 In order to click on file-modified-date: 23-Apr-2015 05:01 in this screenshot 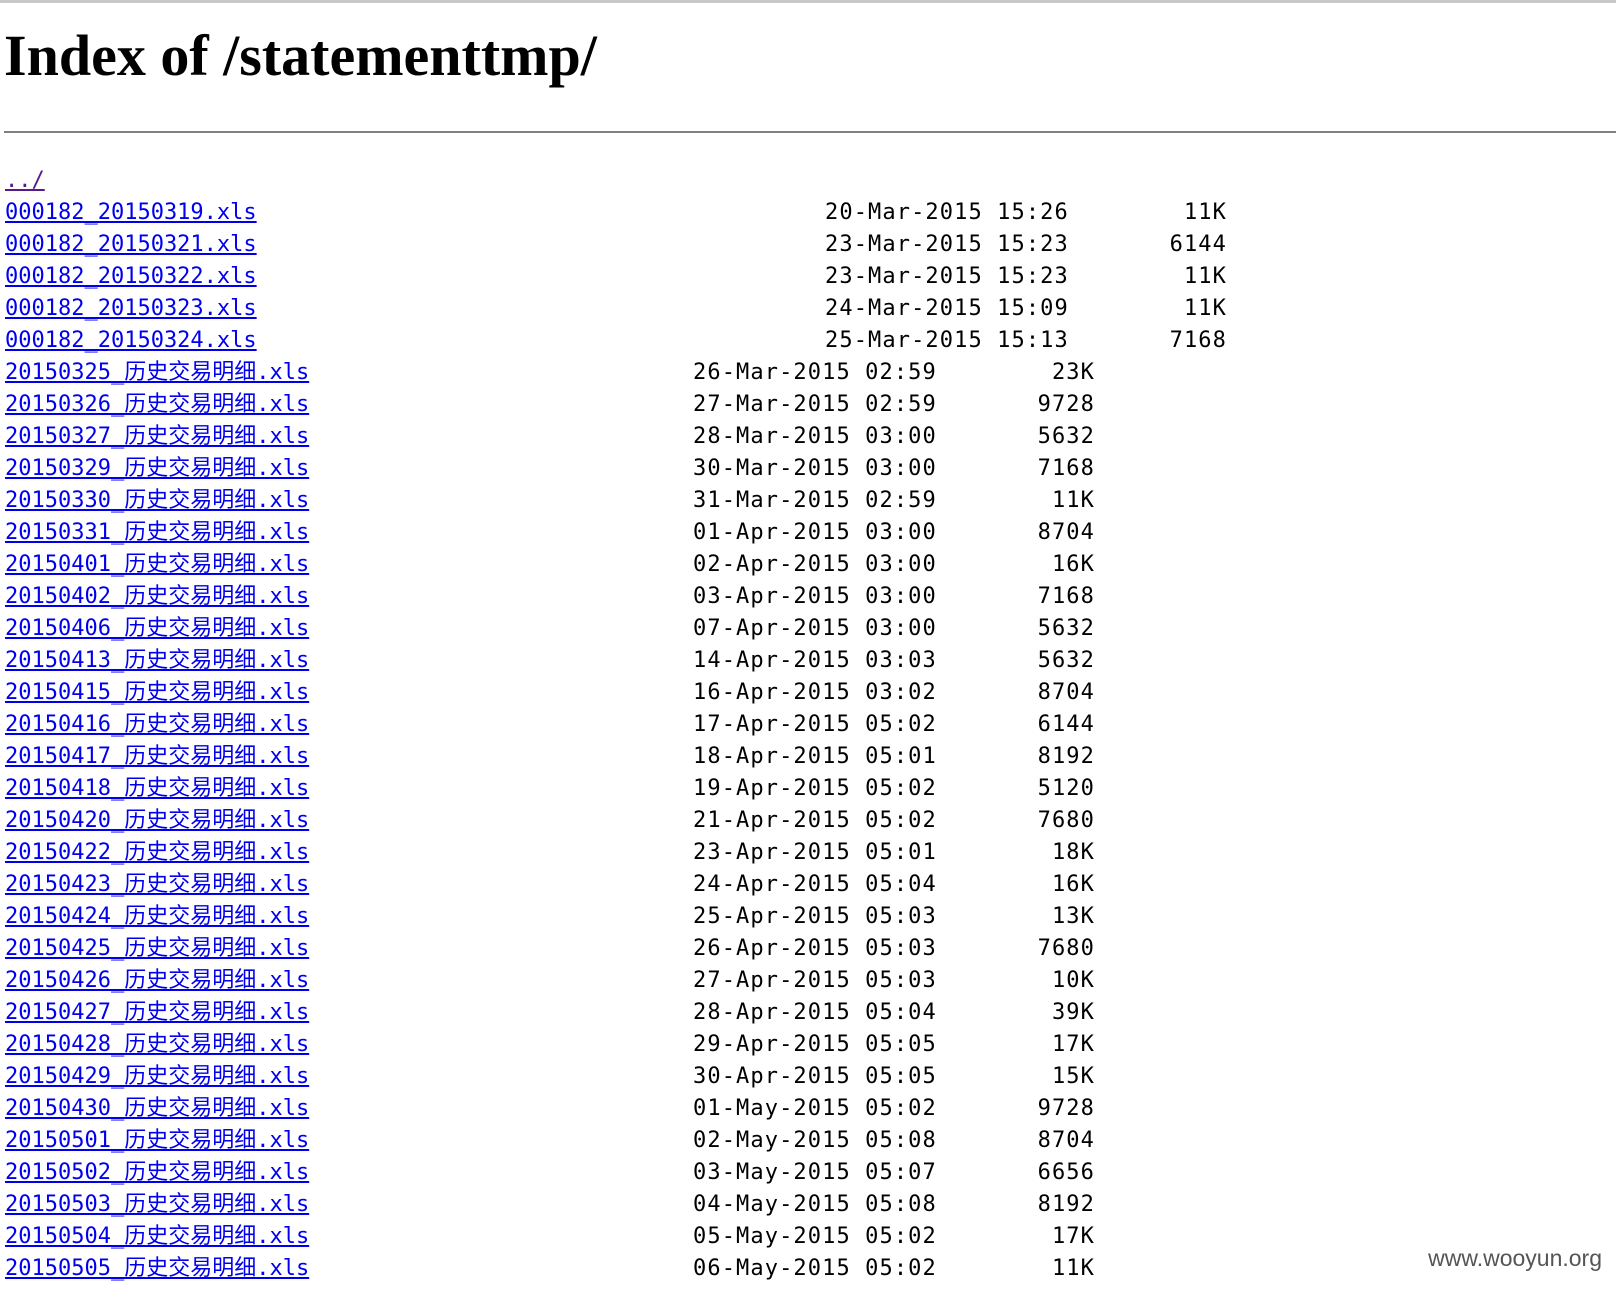, I will do `click(815, 852)`.